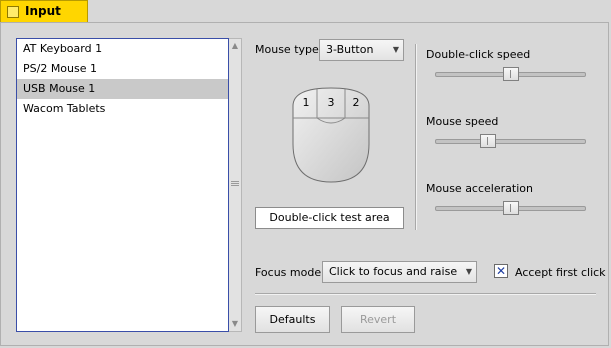 This screenshot has width=611, height=348. I want to click on list-item-wacom-tablets: Wacom Tablets, so click(122, 109).